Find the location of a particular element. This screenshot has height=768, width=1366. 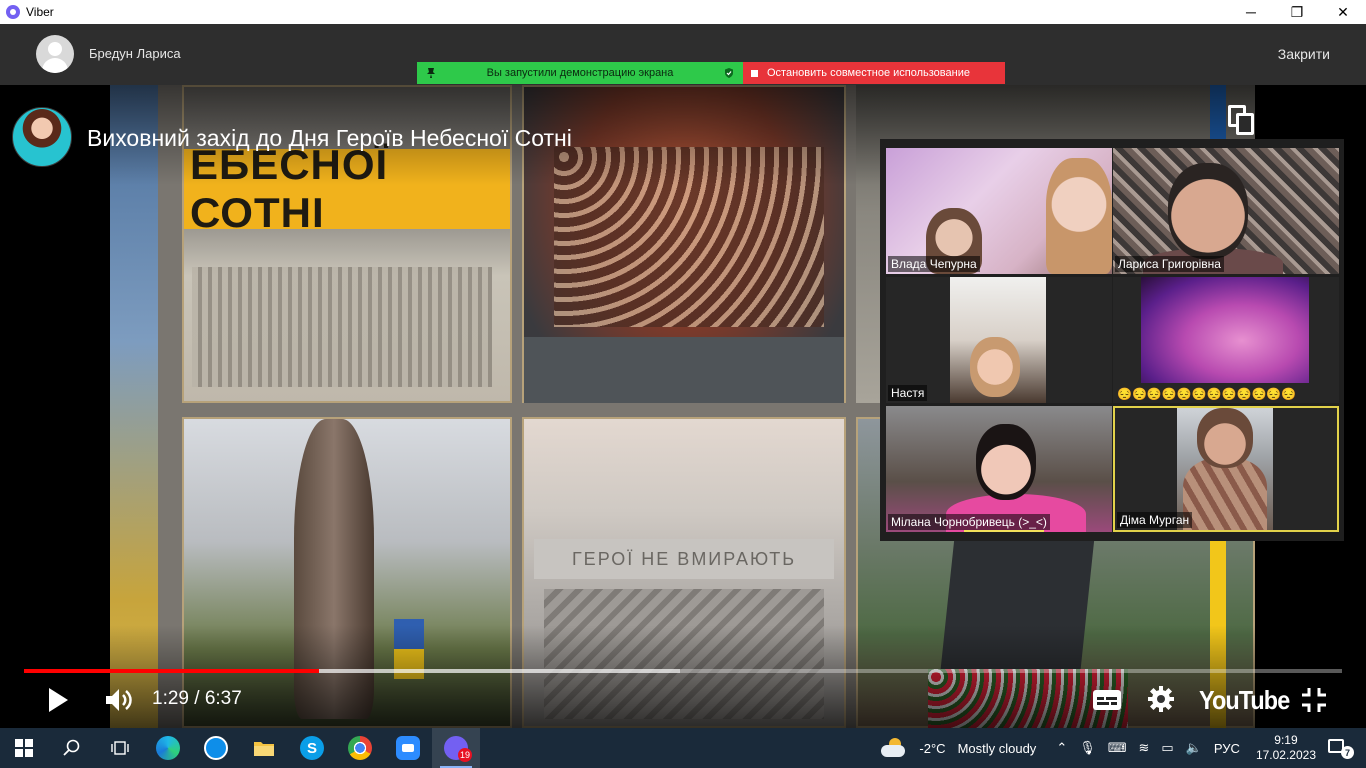

pin-icon is located at coordinates (431, 73).